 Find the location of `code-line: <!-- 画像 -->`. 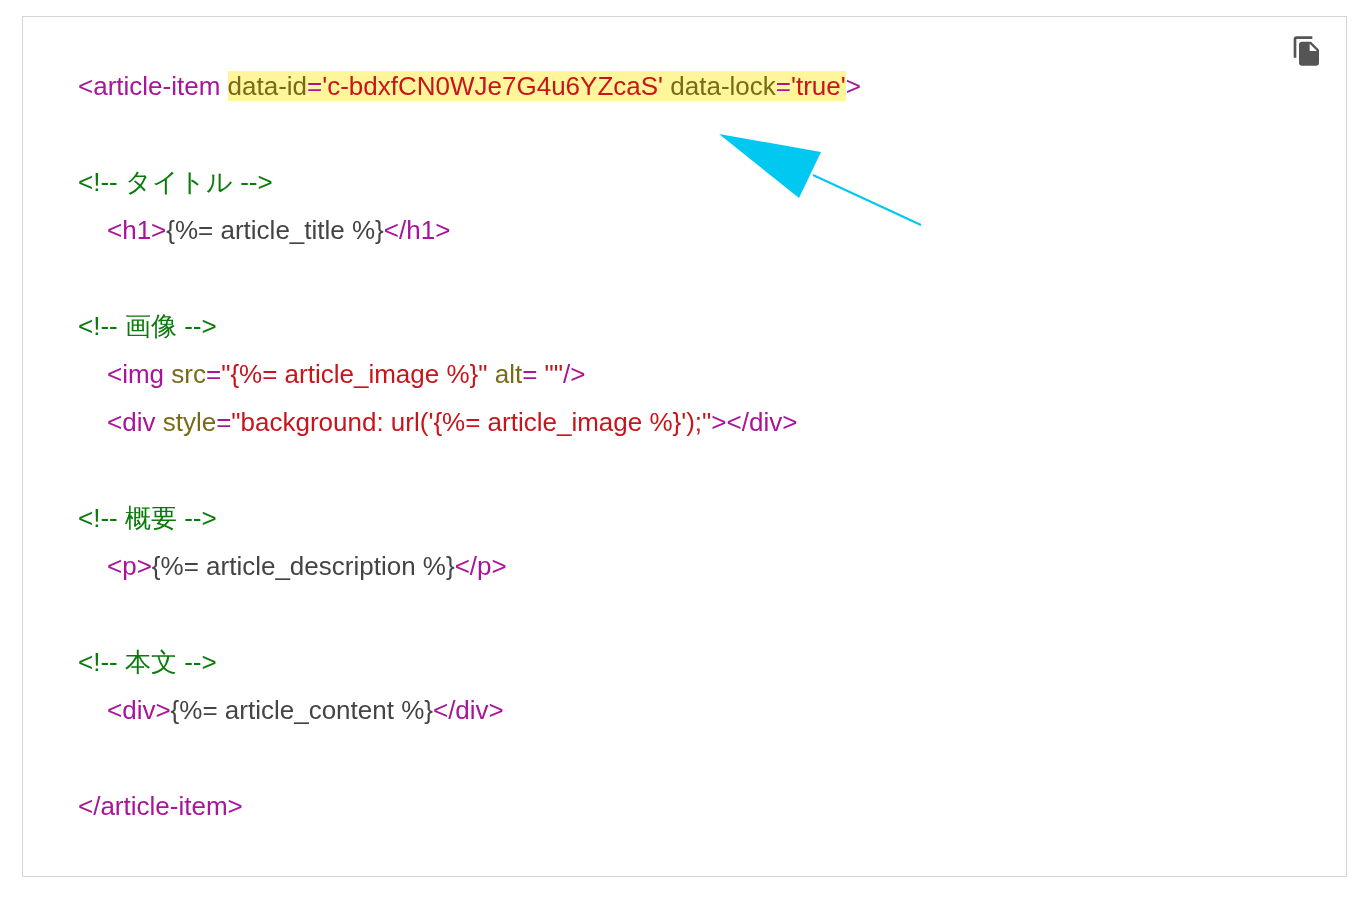

code-line: <!-- 画像 --> is located at coordinates (147, 326).